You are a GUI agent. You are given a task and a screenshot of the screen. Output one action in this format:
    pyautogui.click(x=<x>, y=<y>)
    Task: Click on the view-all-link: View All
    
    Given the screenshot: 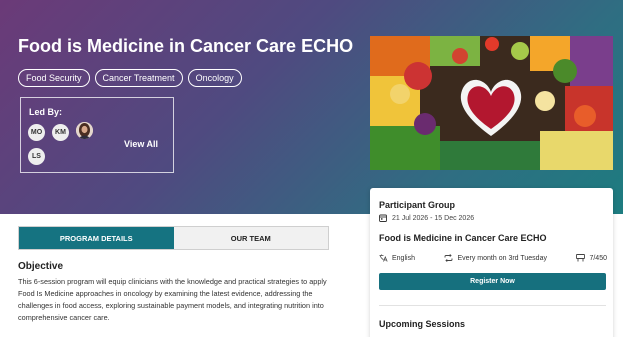 What is the action you would take?
    pyautogui.click(x=141, y=144)
    